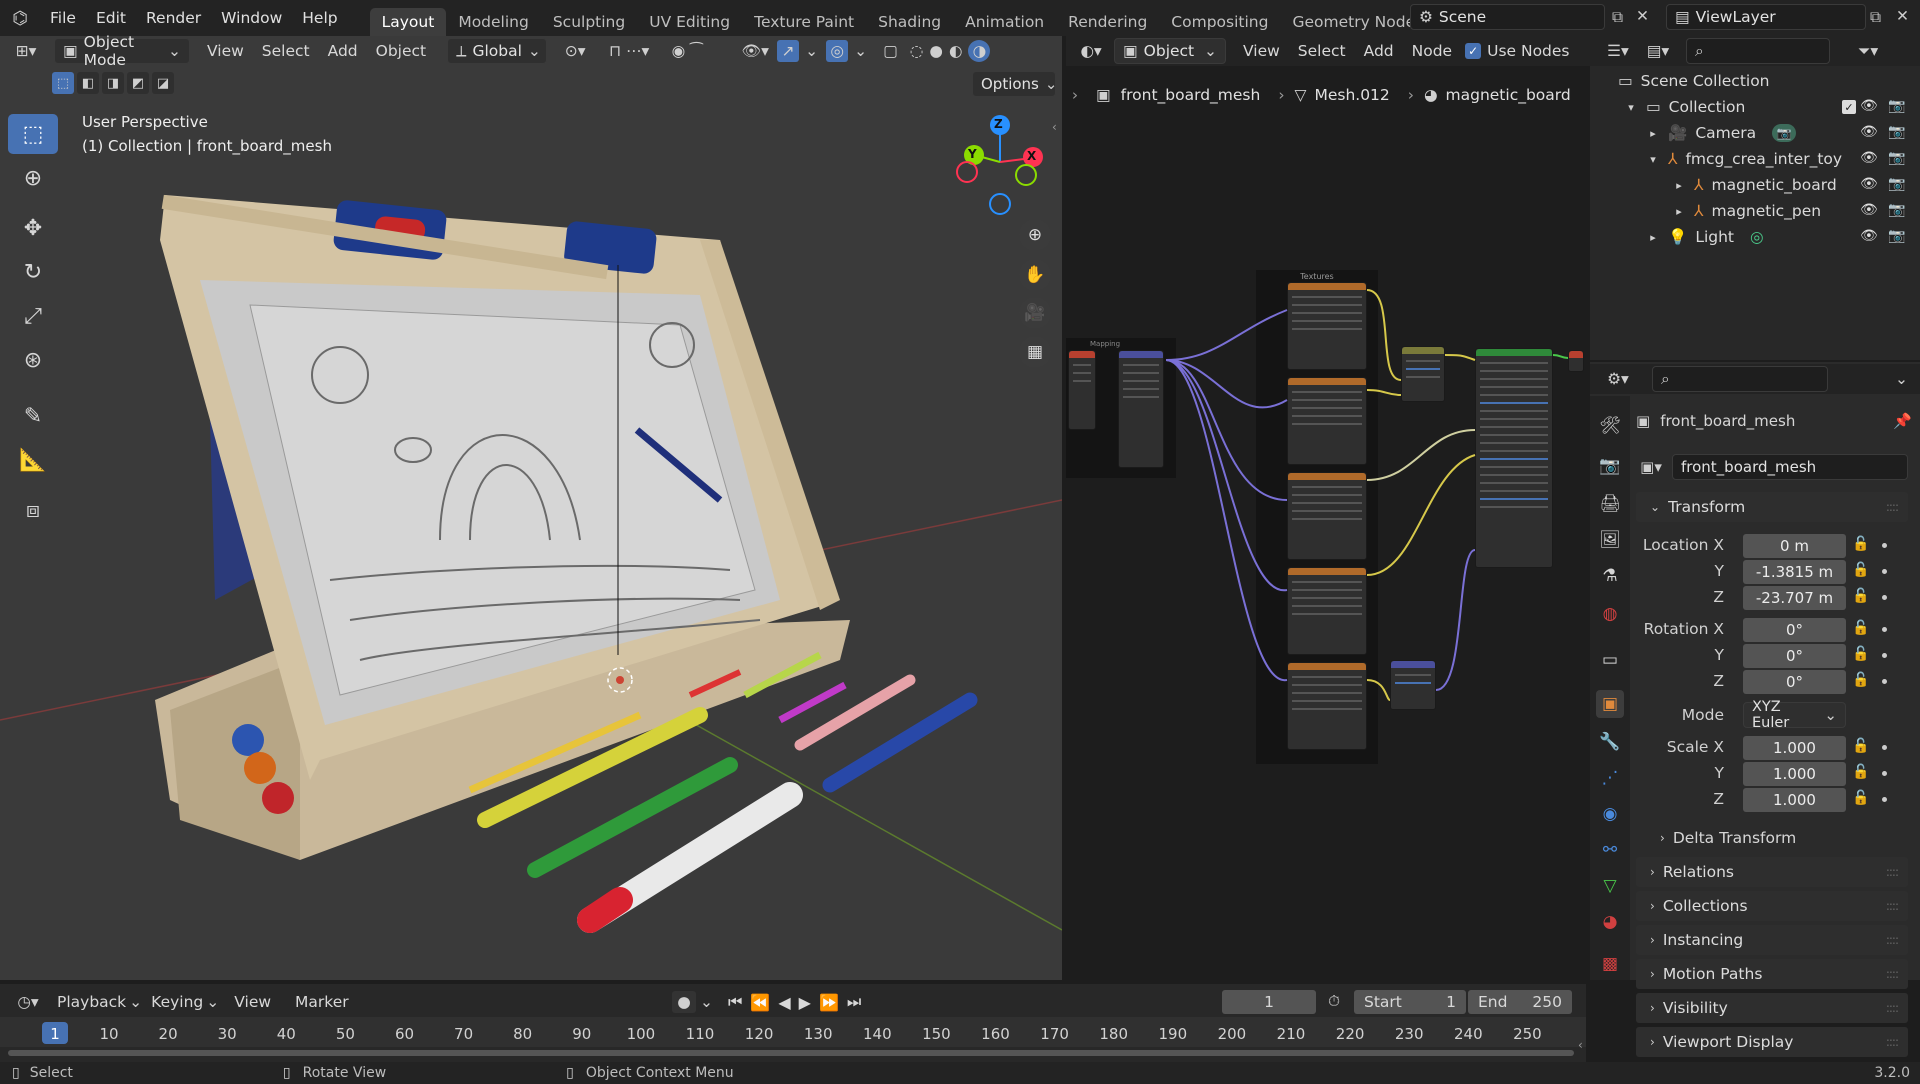  I want to click on play-reverse-icon: ◀, so click(784, 1002).